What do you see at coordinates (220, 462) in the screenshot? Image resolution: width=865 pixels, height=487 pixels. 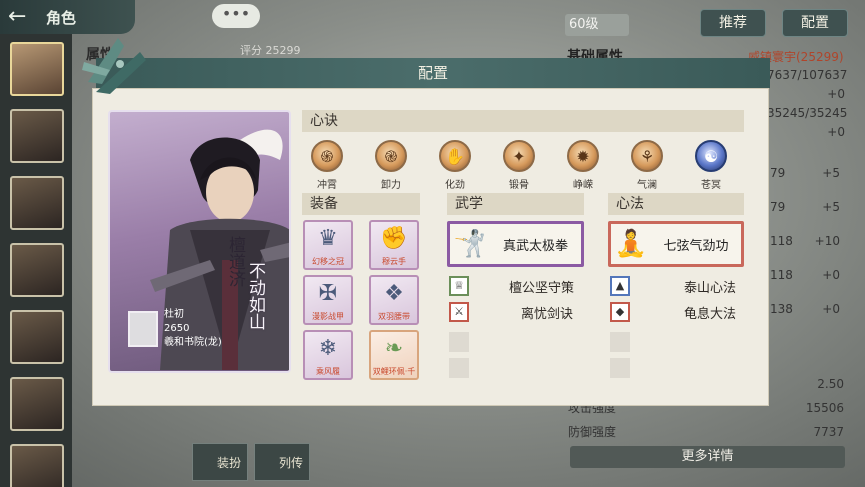 I see `tab-outfit: 装扮` at bounding box center [220, 462].